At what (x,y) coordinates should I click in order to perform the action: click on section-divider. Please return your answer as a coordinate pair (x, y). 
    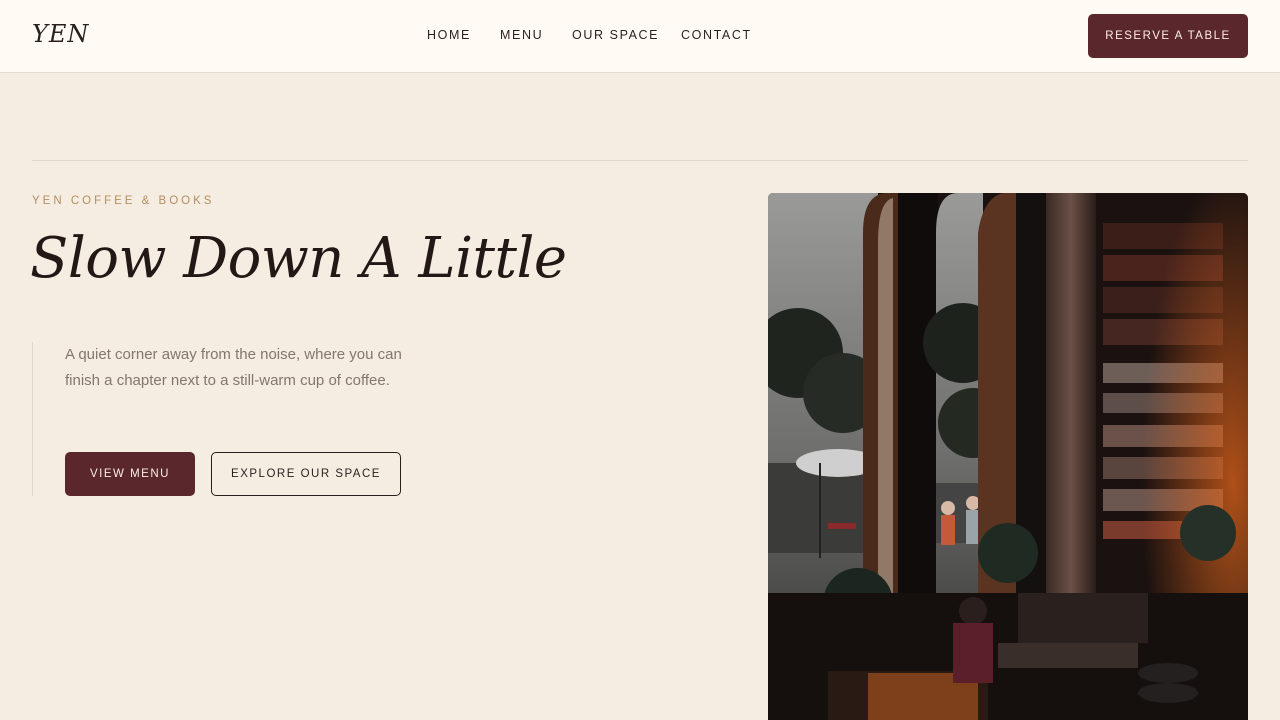
    Looking at the image, I should click on (640, 160).